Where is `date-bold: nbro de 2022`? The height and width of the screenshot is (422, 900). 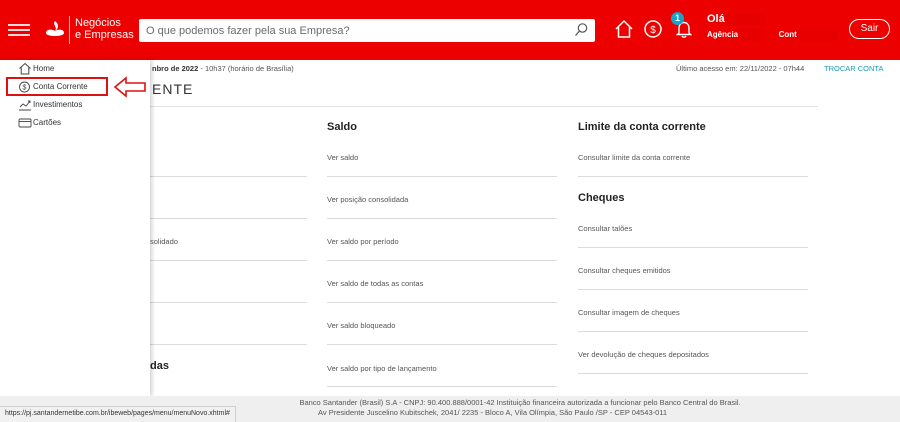
date-bold: nbro de 2022 is located at coordinates (175, 68).